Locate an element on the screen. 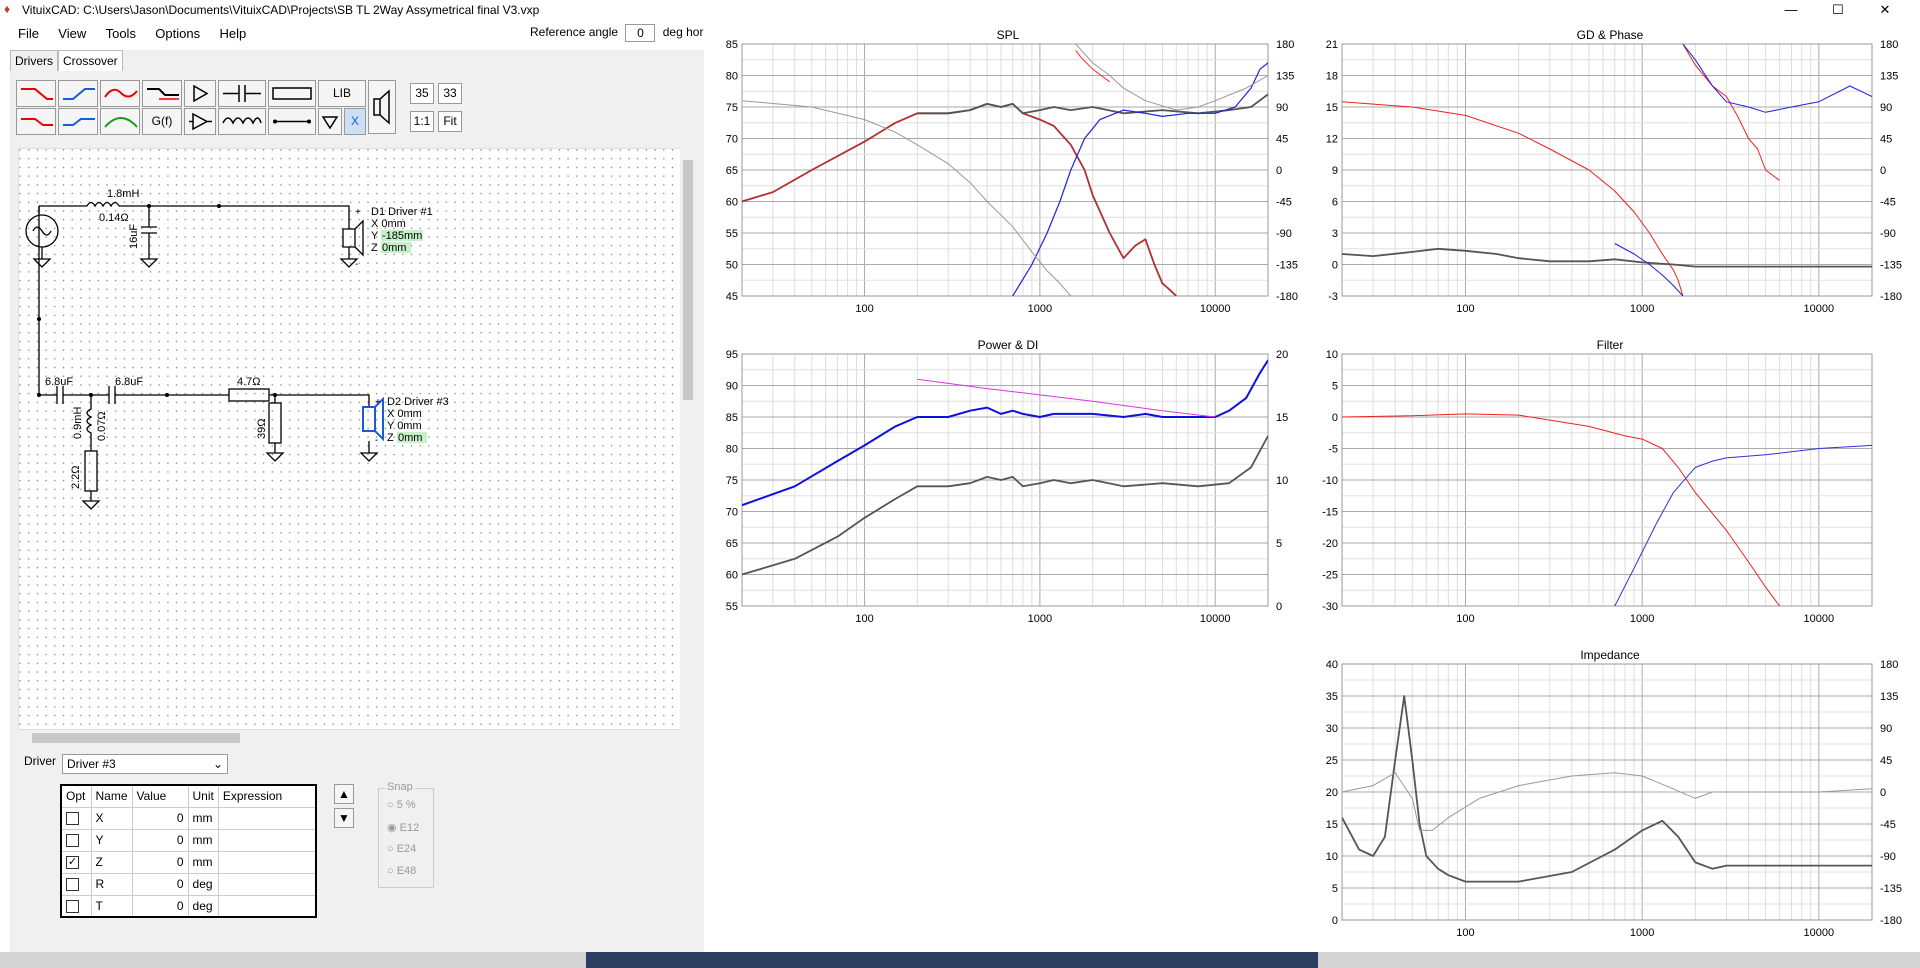 The height and width of the screenshot is (968, 1920). c3-value: 6.8uF is located at coordinates (129, 382).